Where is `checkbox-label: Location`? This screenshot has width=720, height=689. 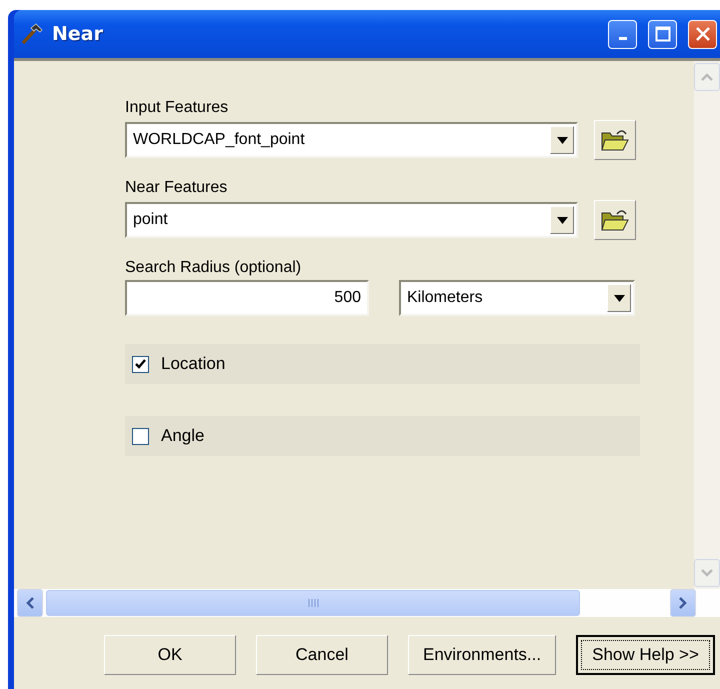
checkbox-label: Location is located at coordinates (193, 364).